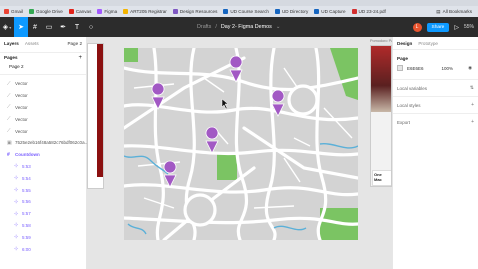 Image resolution: width=478 pixels, height=269 pixels. I want to click on variables-settings-icon: ⇅, so click(472, 88).